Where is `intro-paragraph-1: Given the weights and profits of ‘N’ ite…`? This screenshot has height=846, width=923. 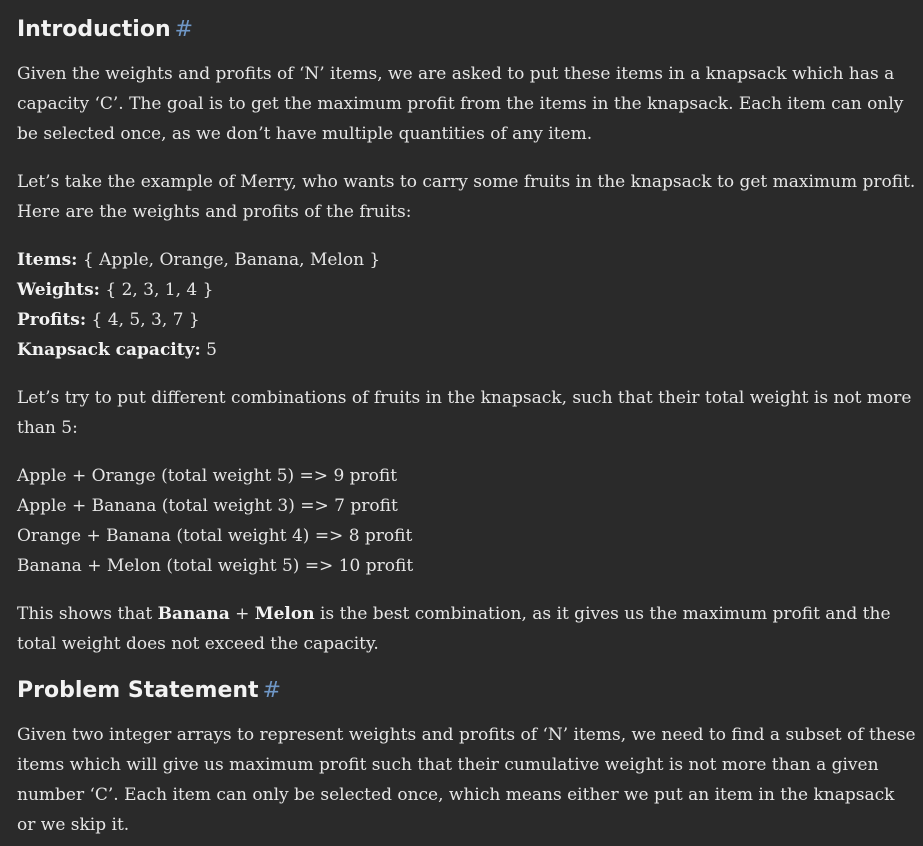
intro-paragraph-1: Given the weights and profits of ‘N’ ite… is located at coordinates (460, 104).